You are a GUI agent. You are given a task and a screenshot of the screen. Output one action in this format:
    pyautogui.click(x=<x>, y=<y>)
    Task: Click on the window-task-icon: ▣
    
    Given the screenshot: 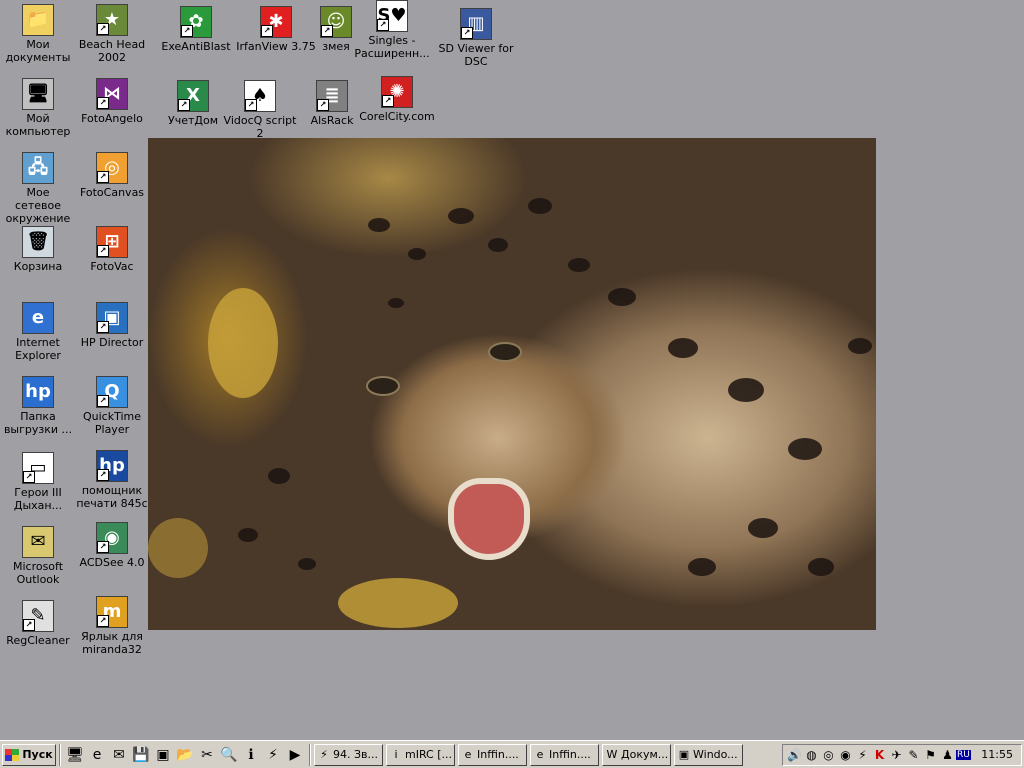 What is the action you would take?
    pyautogui.click(x=684, y=754)
    